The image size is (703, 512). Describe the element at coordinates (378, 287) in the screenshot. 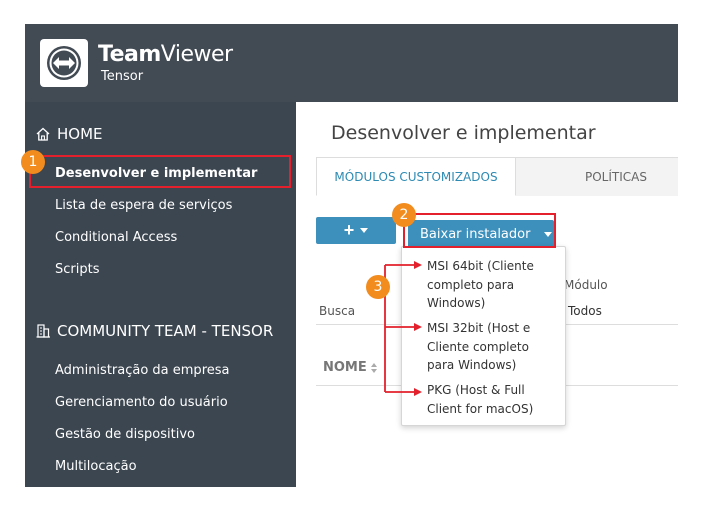

I see `step-badge-3: 3` at that location.